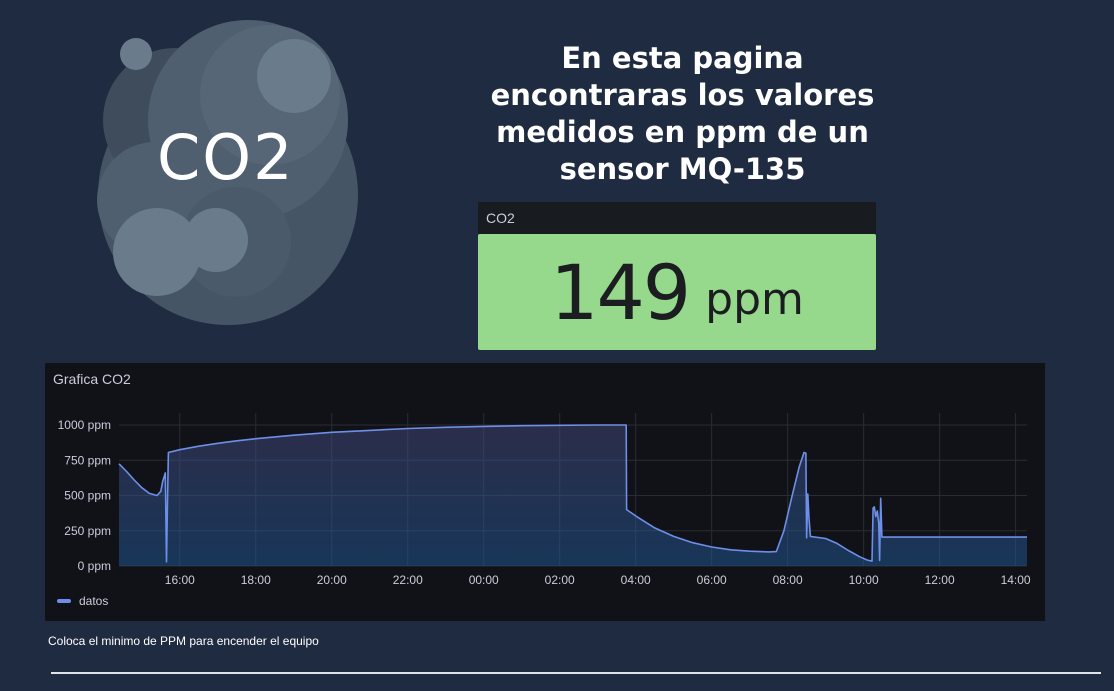 This screenshot has width=1114, height=691. Describe the element at coordinates (92, 379) in the screenshot. I see `chart-panel-title: Grafica CO2` at that location.